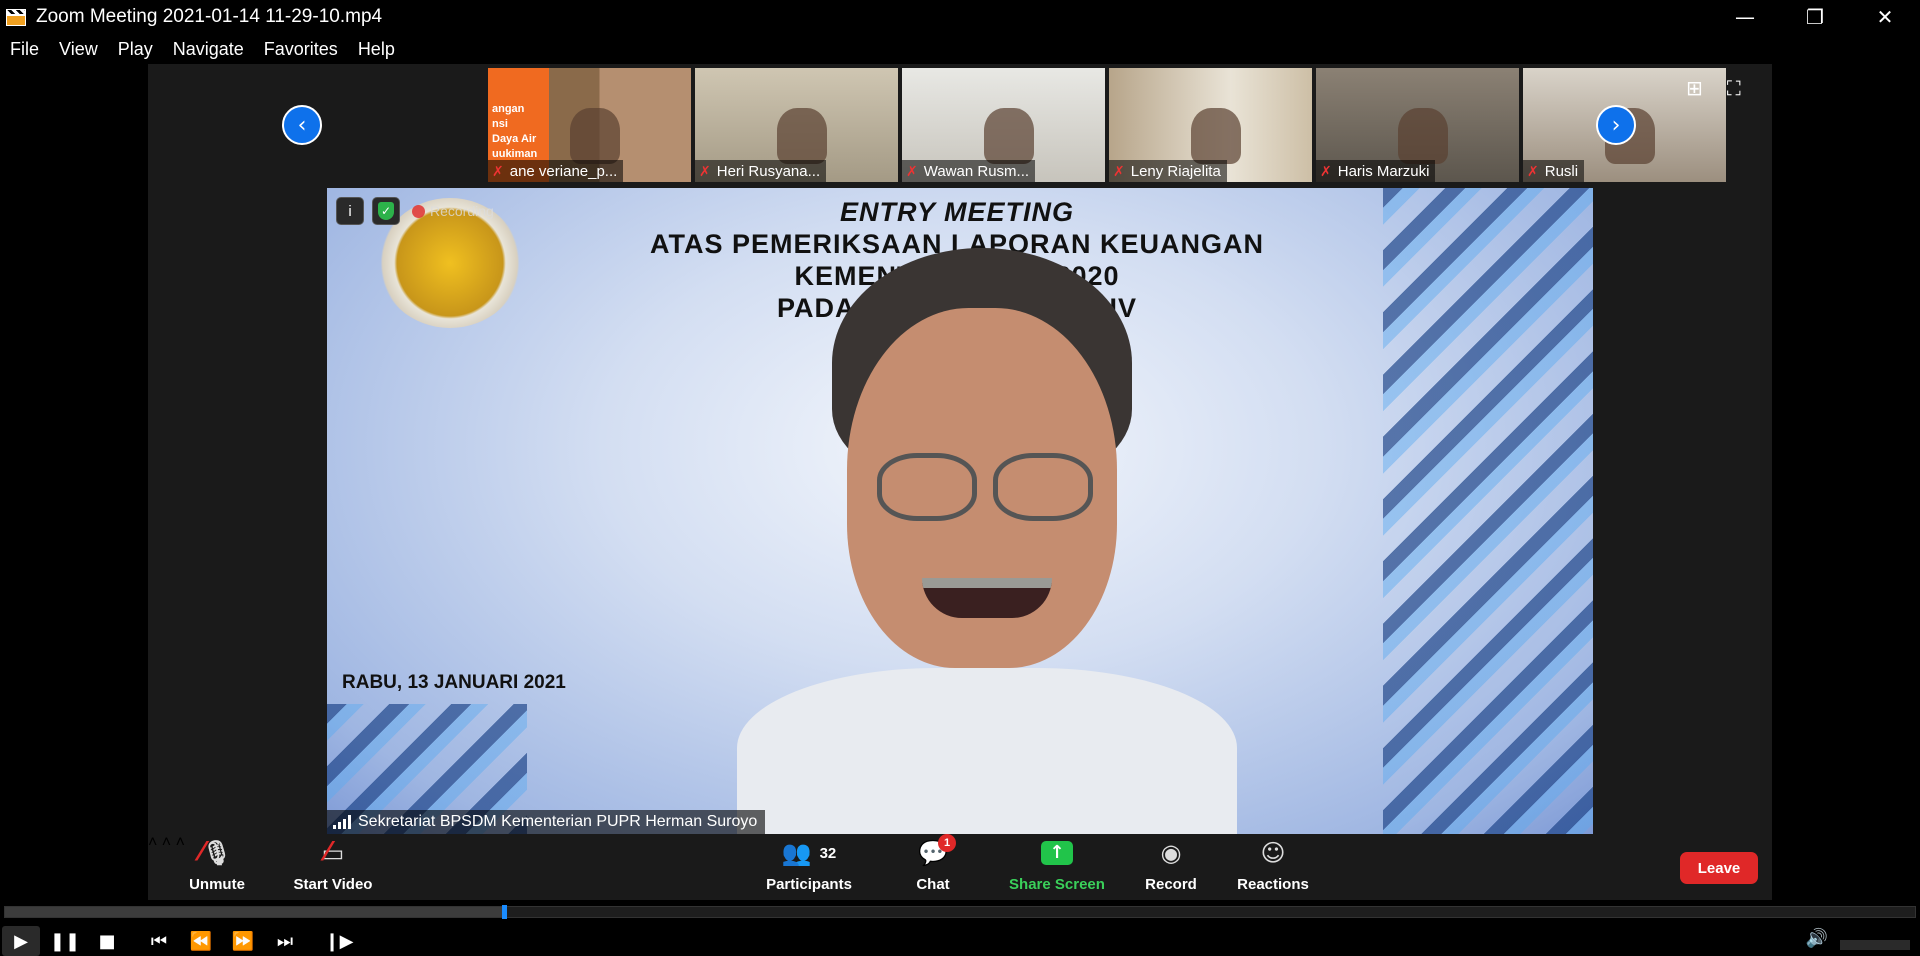 The image size is (1920, 956). I want to click on participant-name: Haris Marzuki, so click(1383, 171).